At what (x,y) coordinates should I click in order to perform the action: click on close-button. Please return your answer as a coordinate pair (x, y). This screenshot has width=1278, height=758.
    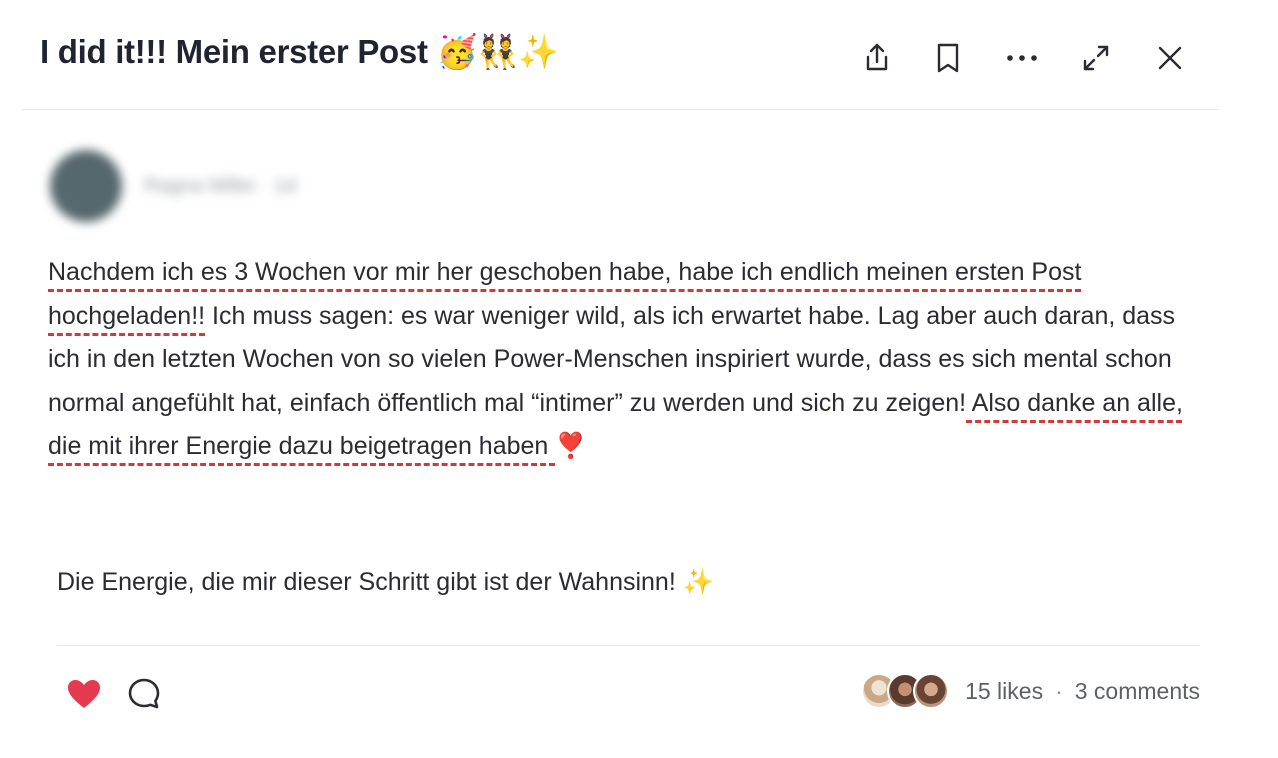
    Looking at the image, I should click on (1170, 58).